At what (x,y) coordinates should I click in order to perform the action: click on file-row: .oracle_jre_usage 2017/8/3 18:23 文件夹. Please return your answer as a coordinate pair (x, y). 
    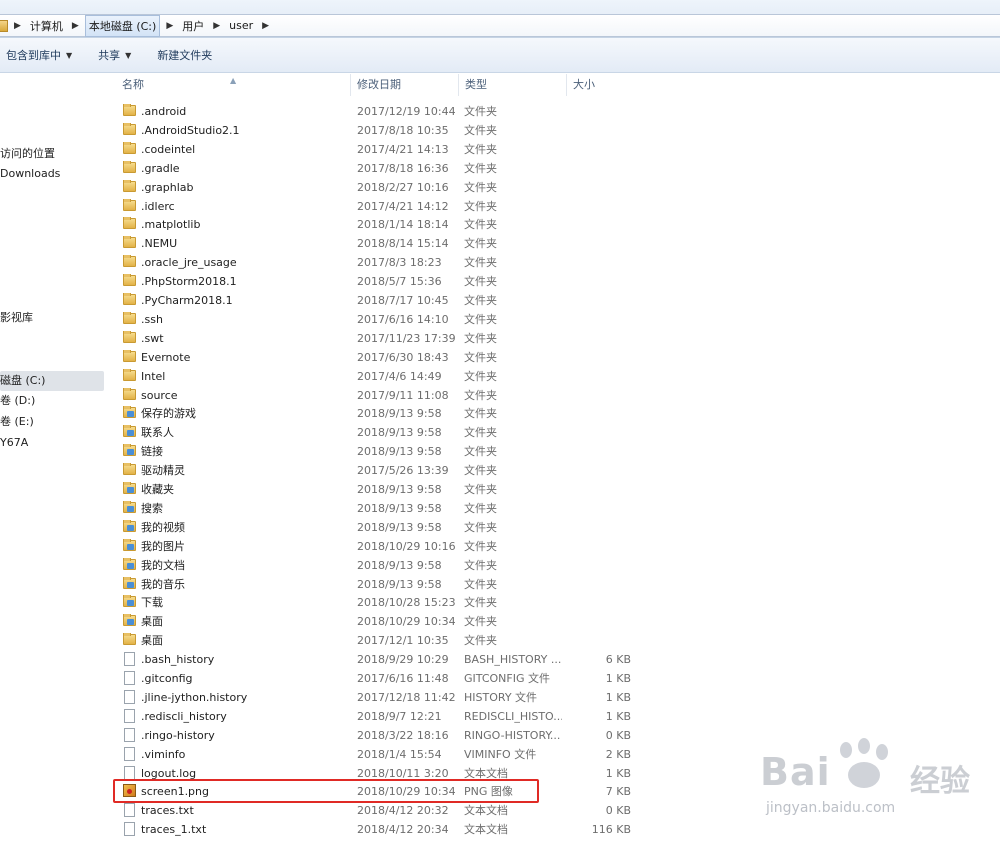
    Looking at the image, I should click on (555, 262).